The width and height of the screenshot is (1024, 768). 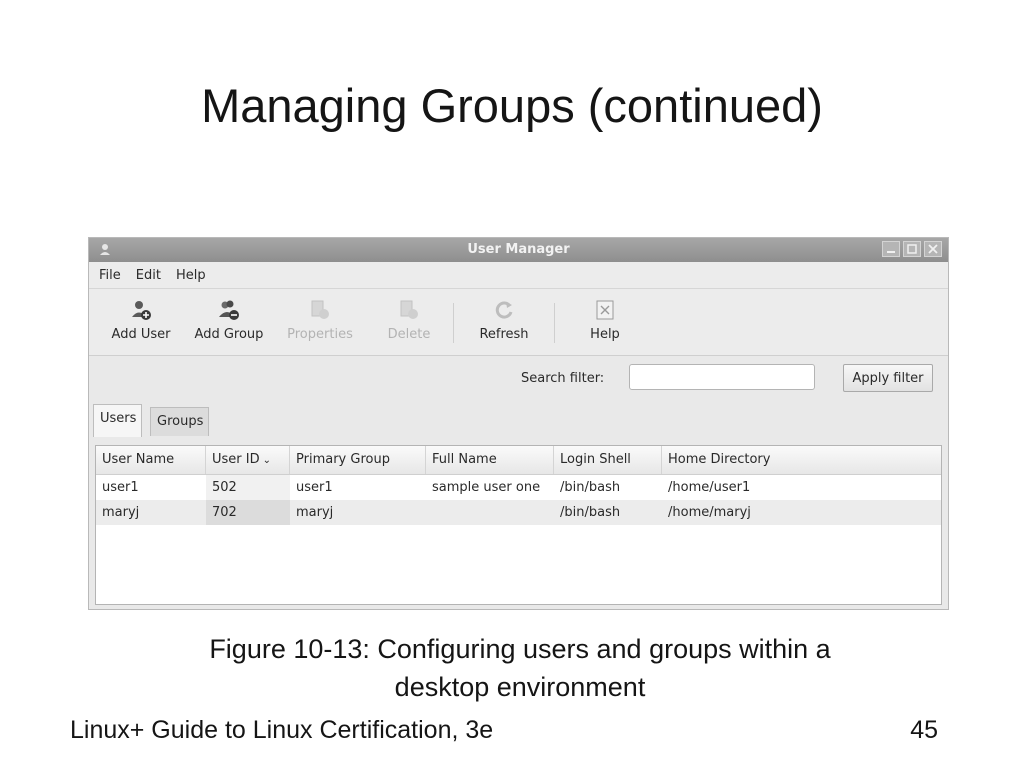 What do you see at coordinates (320, 322) in the screenshot?
I see `properties-button: Properties` at bounding box center [320, 322].